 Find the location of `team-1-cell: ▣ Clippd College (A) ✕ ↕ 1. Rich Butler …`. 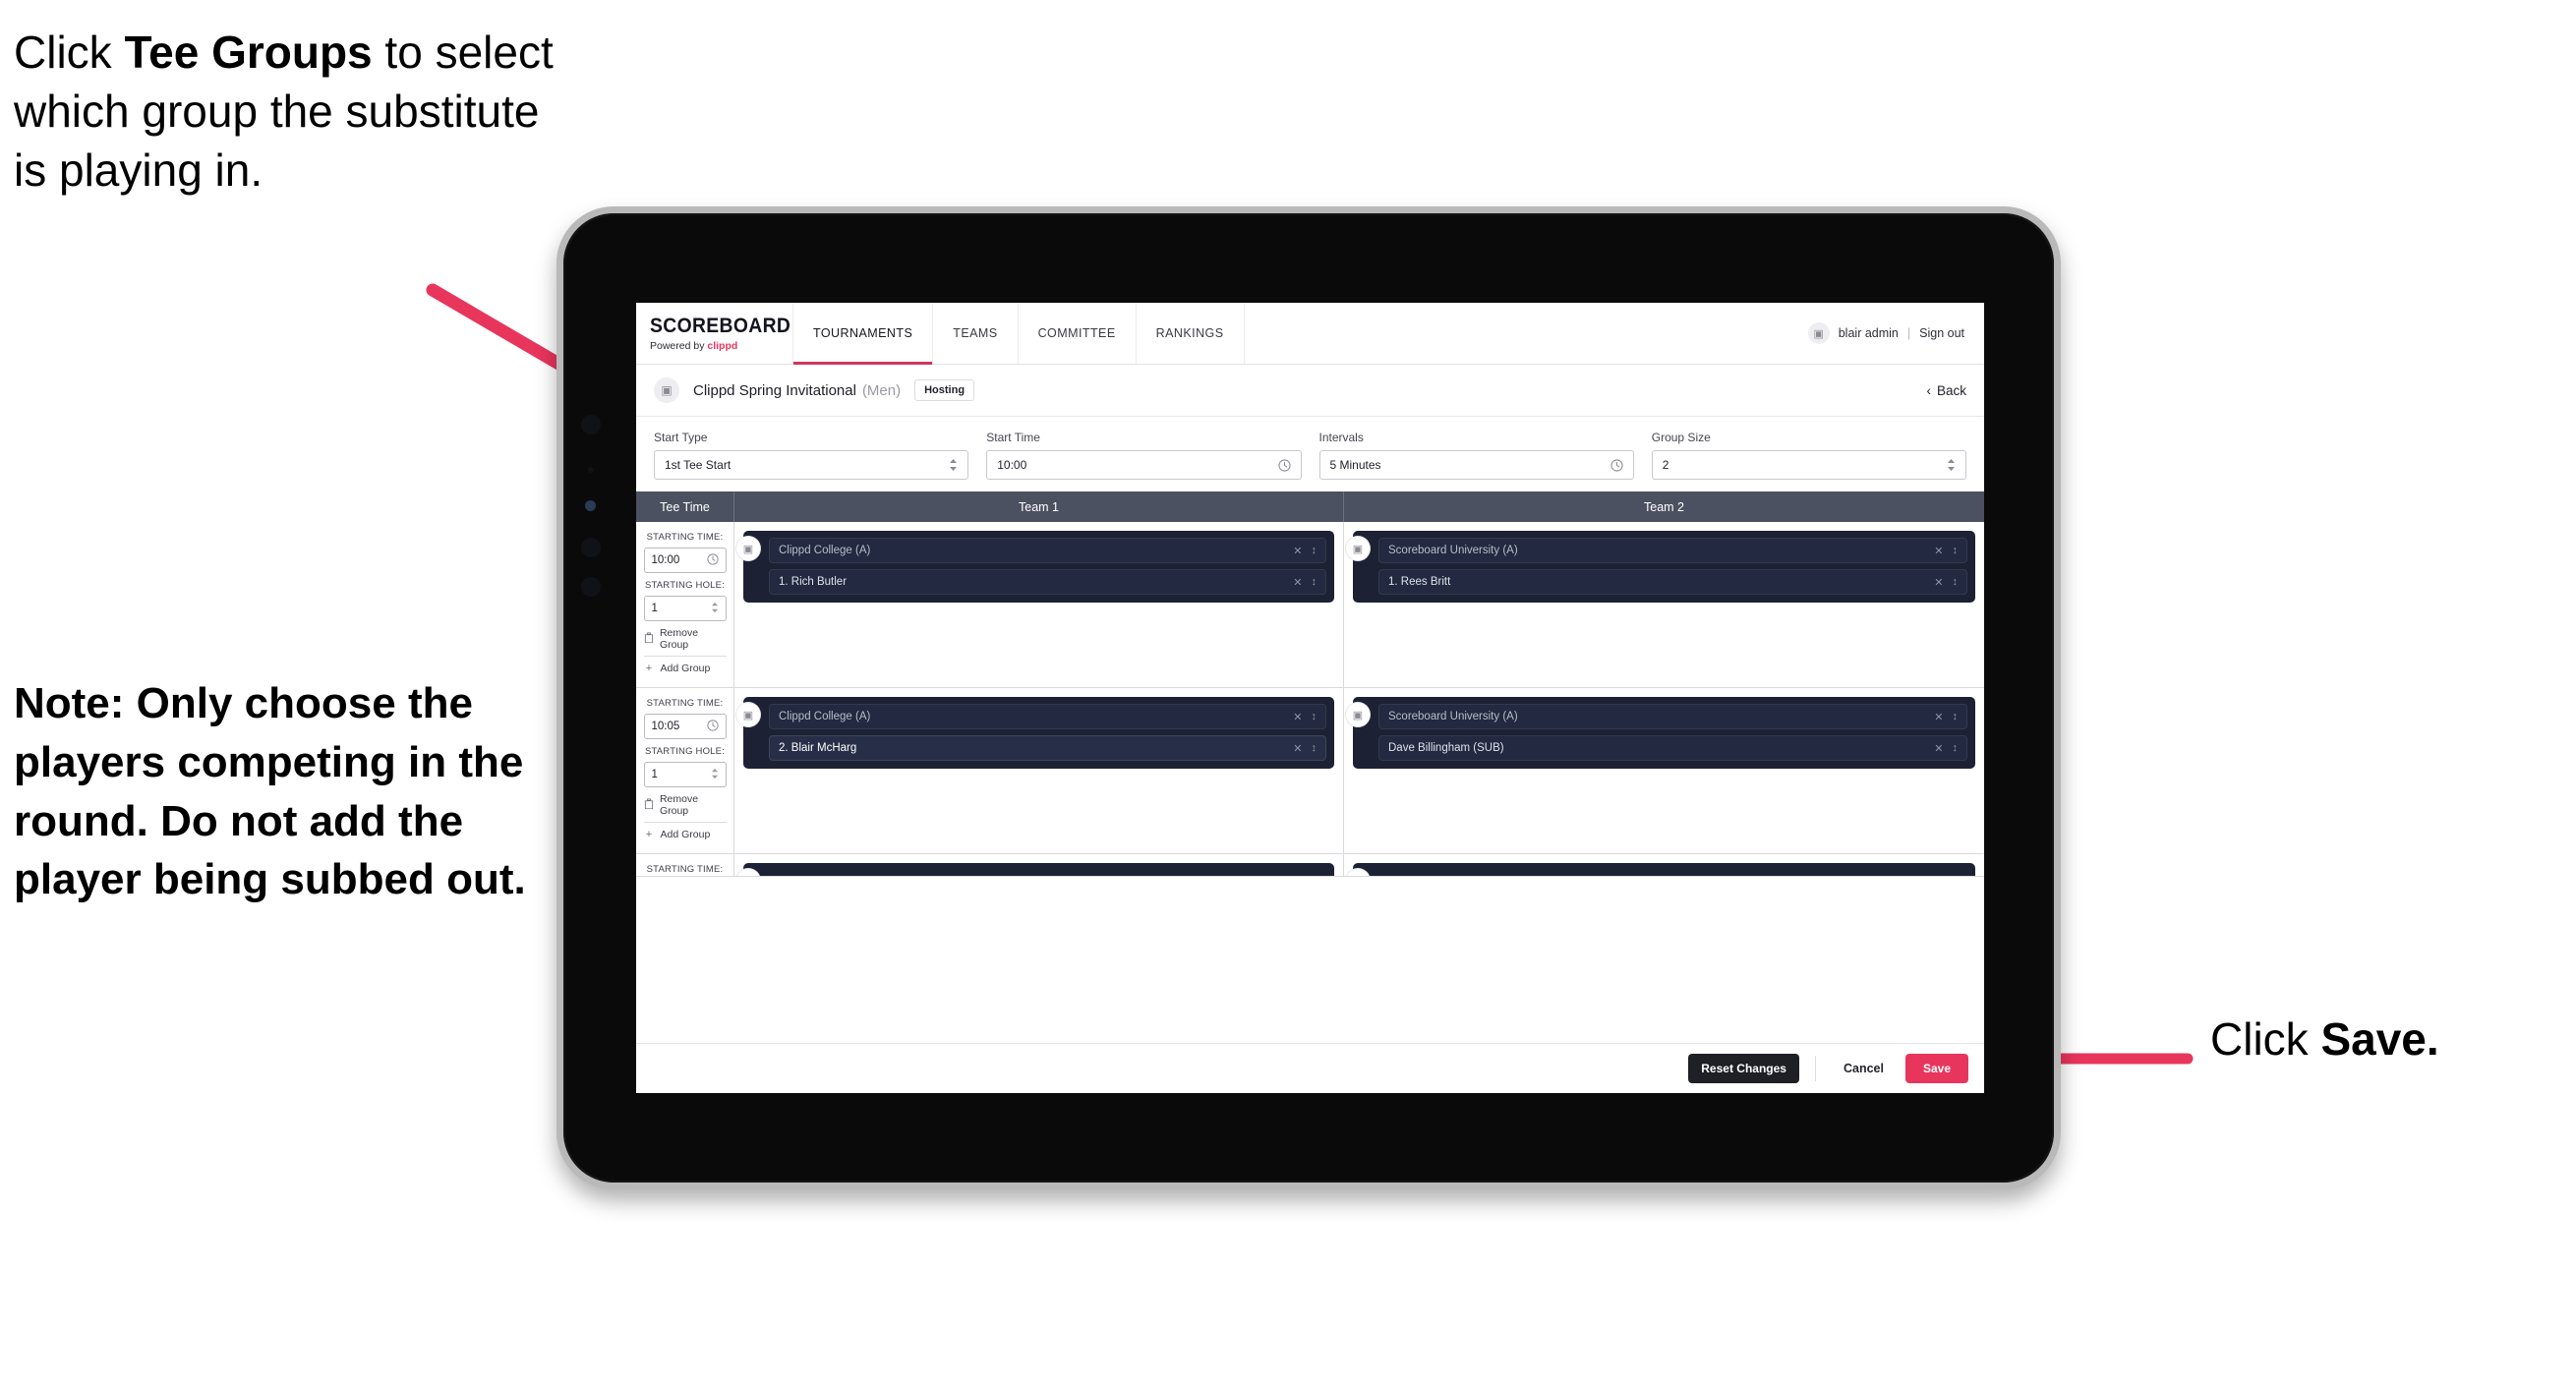

team-1-cell: ▣ Clippd College (A) ✕ ↕ 1. Rich Butler … is located at coordinates (1039, 604).